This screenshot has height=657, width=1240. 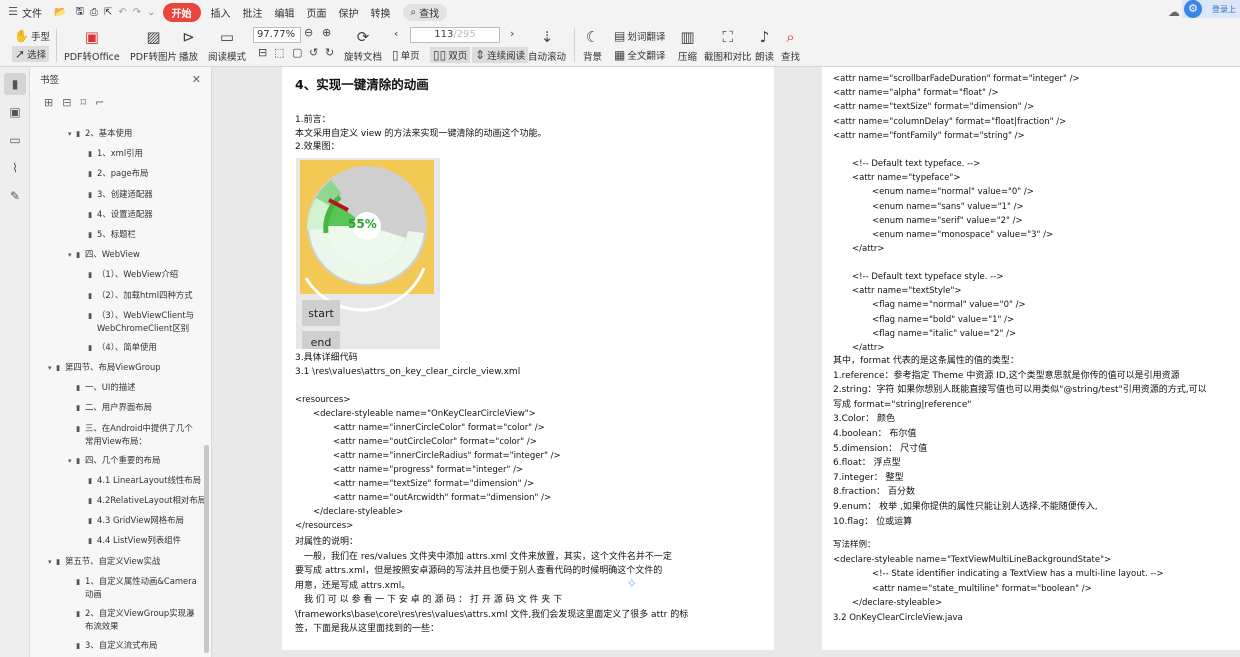 I want to click on text-line: 1.前言：, so click(x=313, y=120).